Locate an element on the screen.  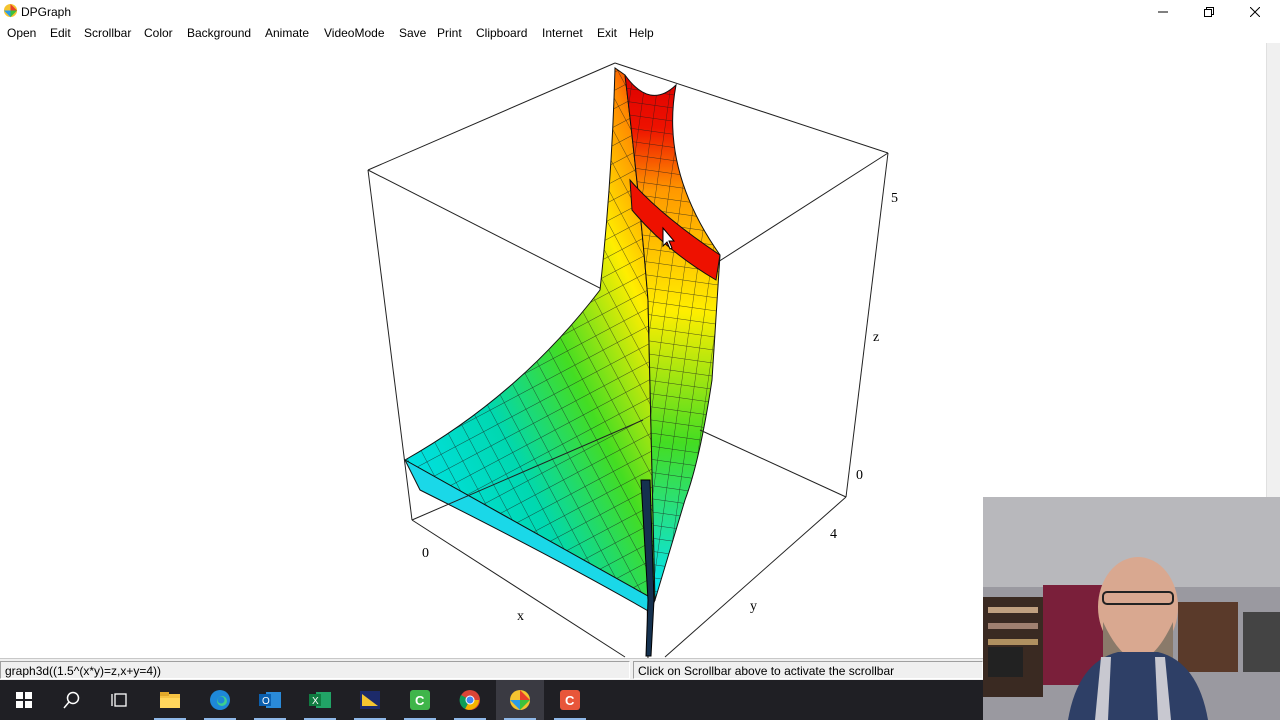
excel-button: X is located at coordinates (320, 700).